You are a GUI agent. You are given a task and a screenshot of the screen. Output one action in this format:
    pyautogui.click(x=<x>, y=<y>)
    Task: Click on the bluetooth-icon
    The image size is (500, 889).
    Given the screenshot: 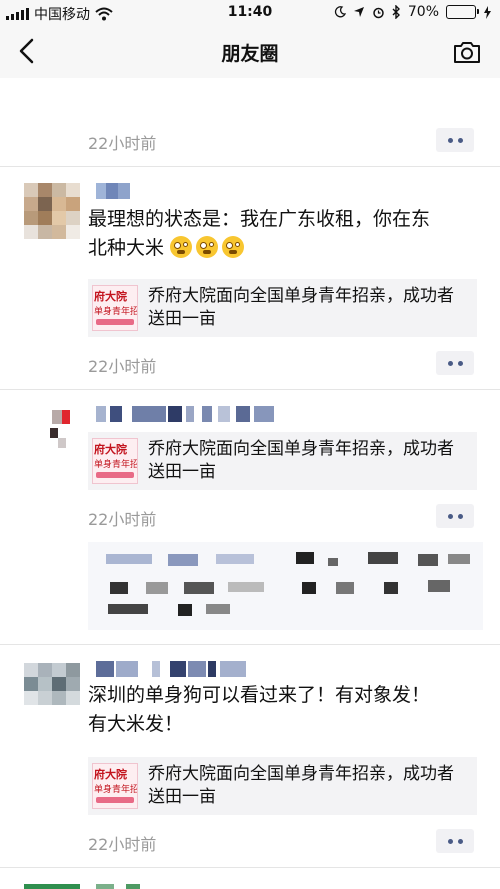 What is the action you would take?
    pyautogui.click(x=396, y=12)
    